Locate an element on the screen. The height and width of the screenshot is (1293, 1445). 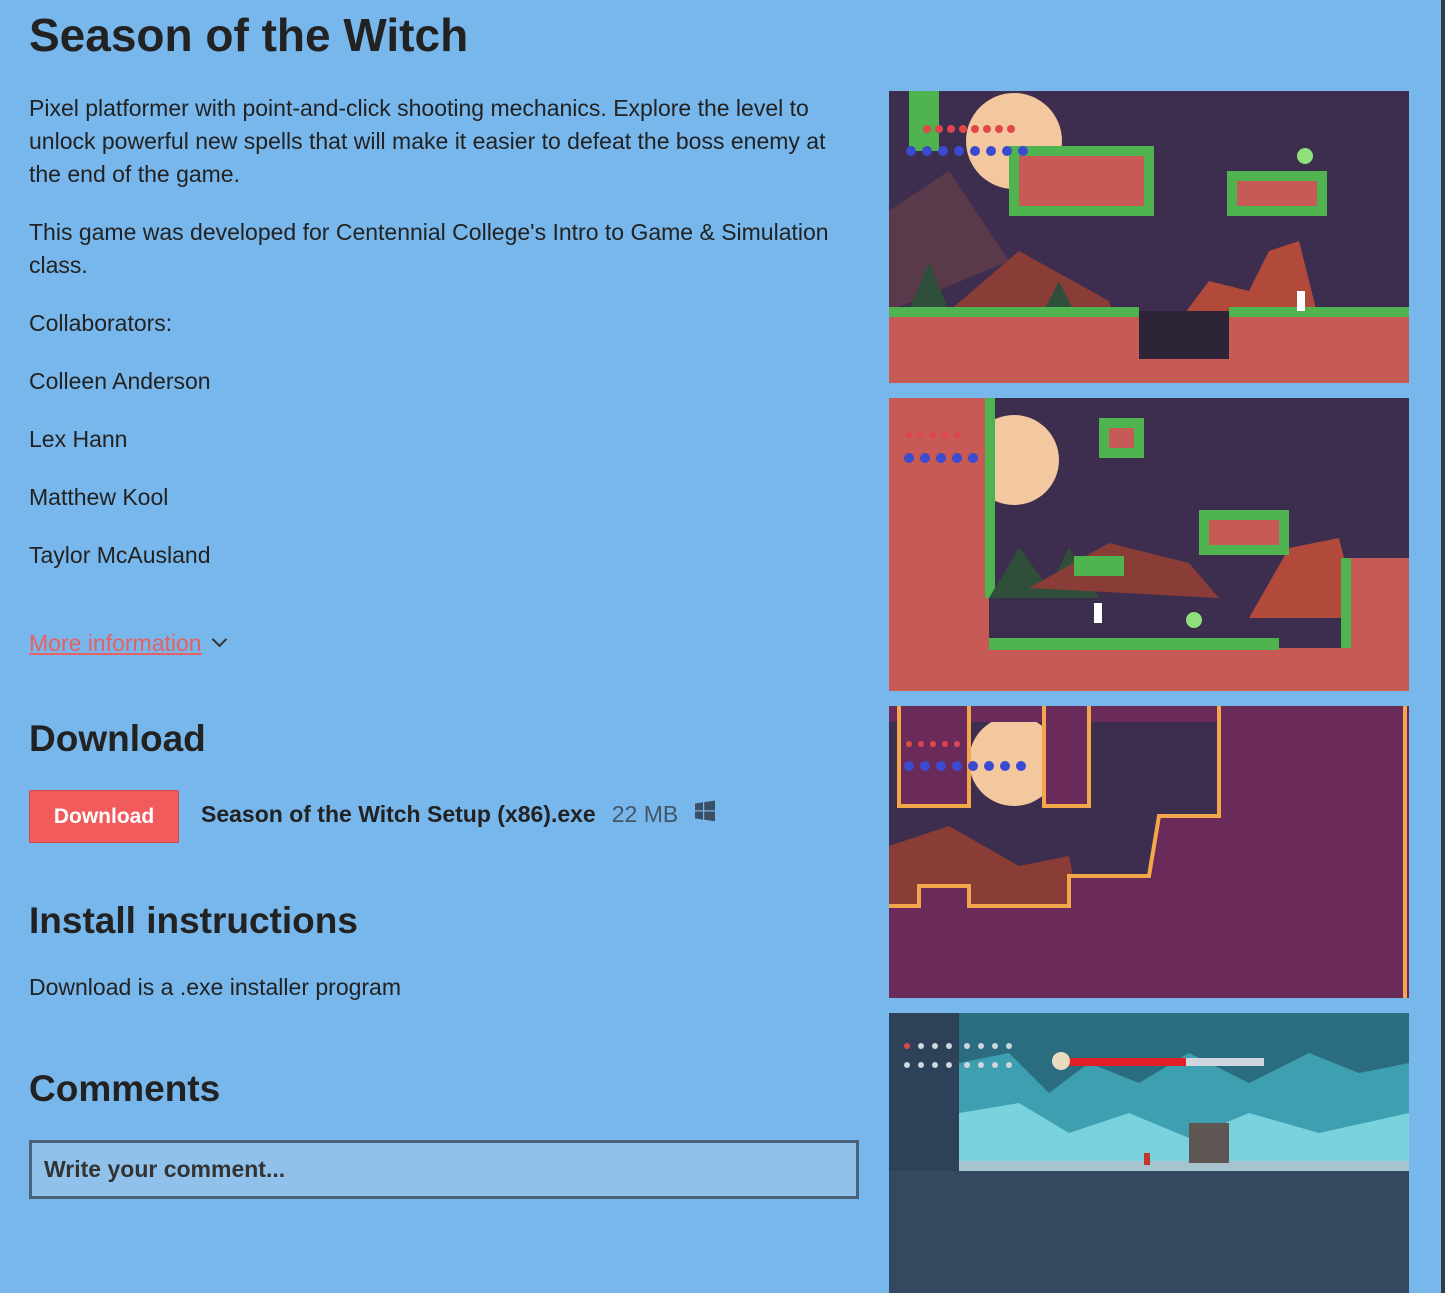
download-heading: Download is located at coordinates (117, 738).